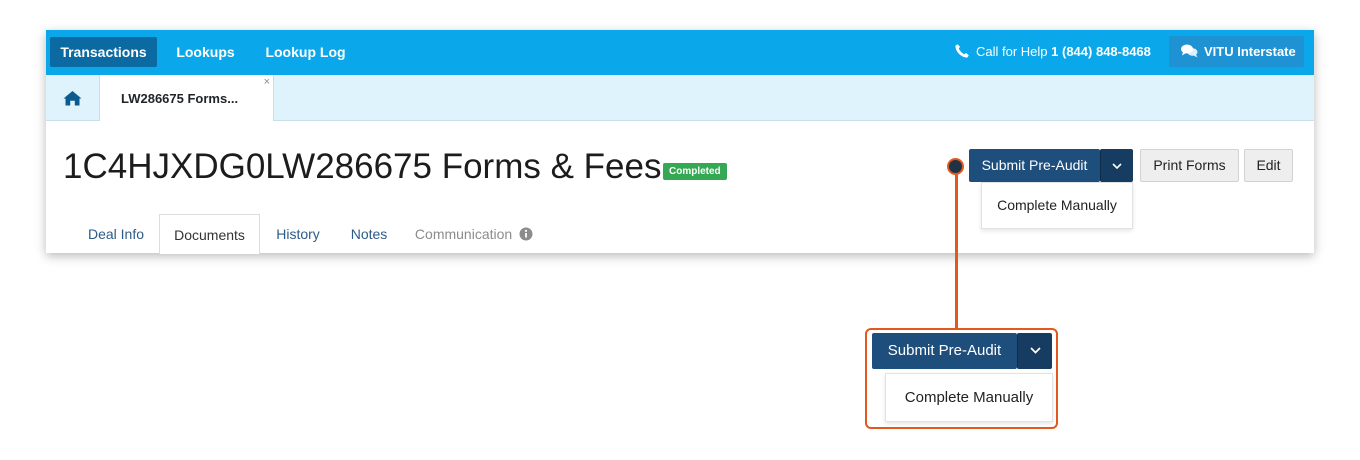 Image resolution: width=1360 pixels, height=460 pixels. Describe the element at coordinates (463, 234) in the screenshot. I see `tab-communication-label: Communication` at that location.